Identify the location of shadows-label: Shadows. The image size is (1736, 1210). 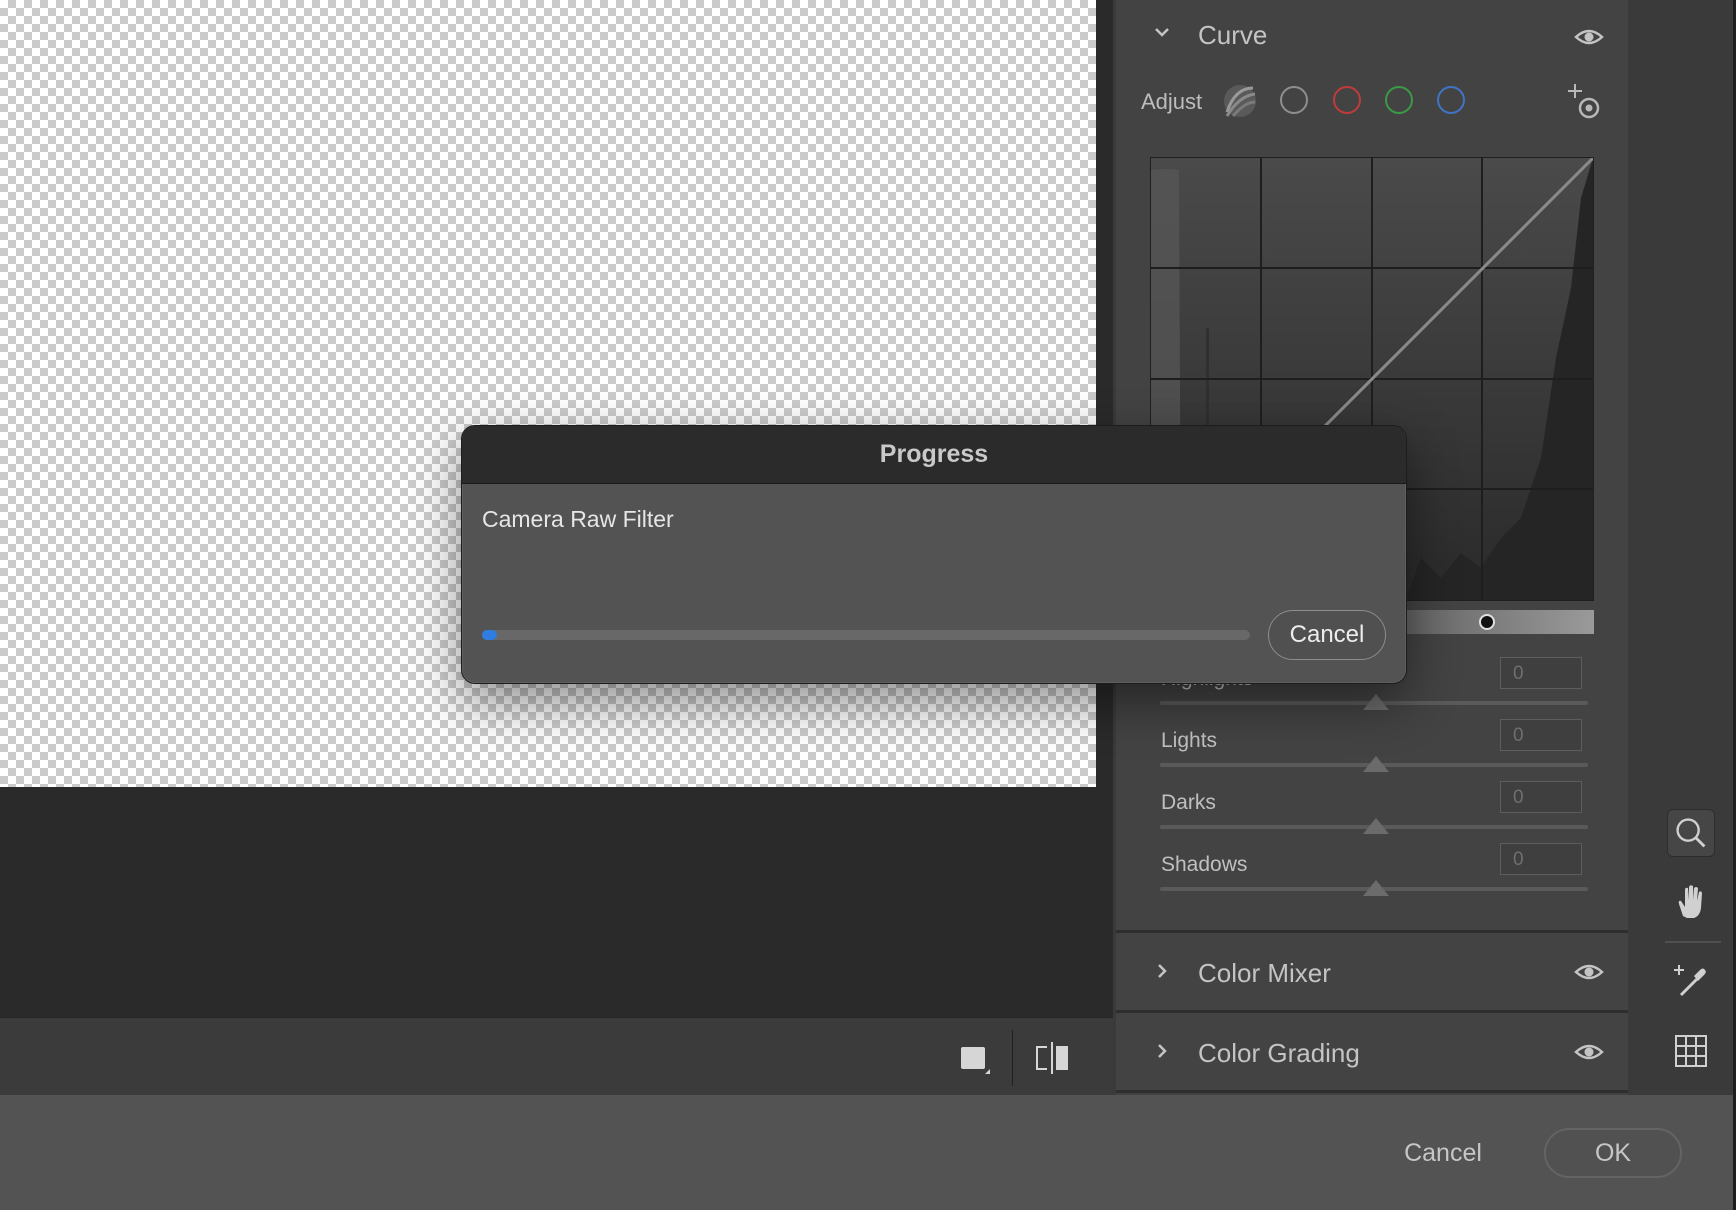
(1204, 864).